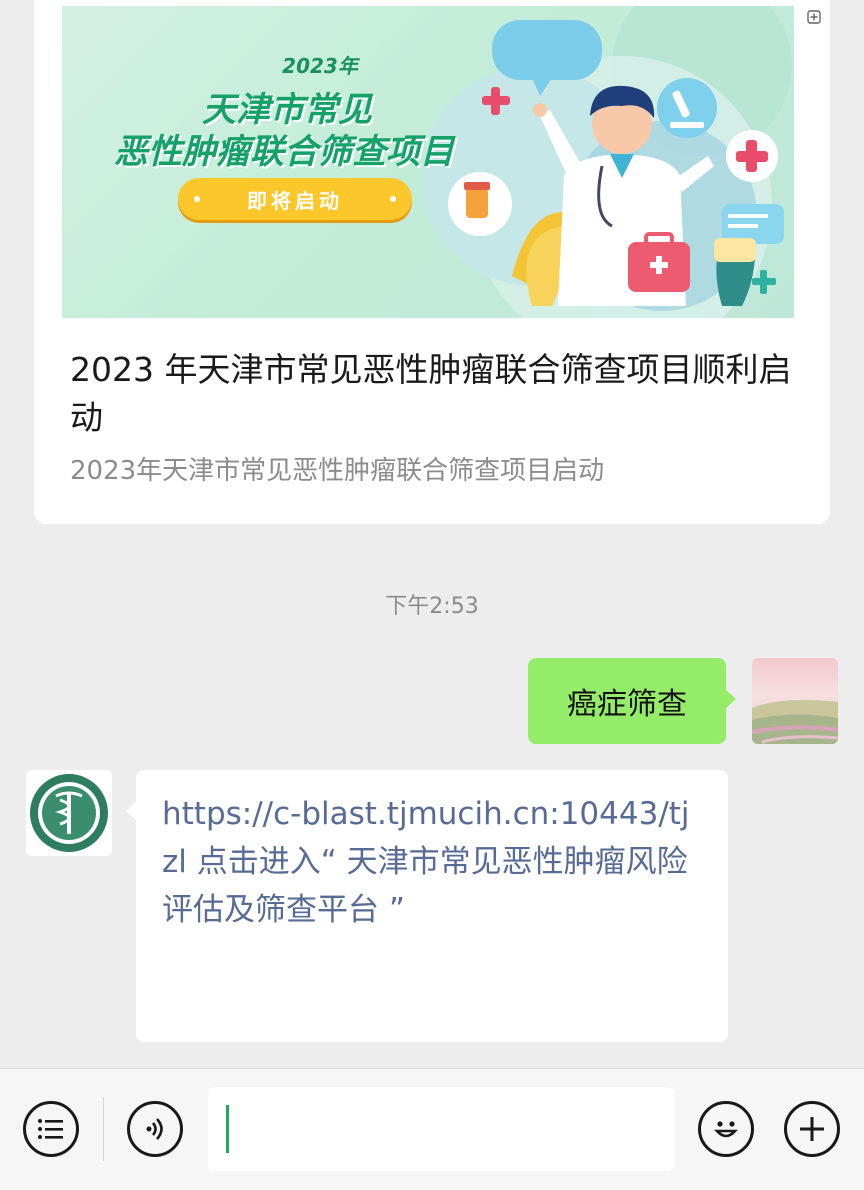 Image resolution: width=864 pixels, height=1190 pixels. I want to click on outgoing-message-bubble: 癌症筛查, so click(632, 701).